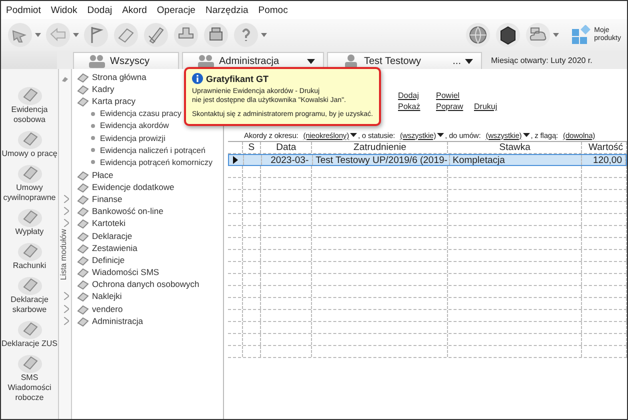 Image resolution: width=628 pixels, height=420 pixels. Describe the element at coordinates (493, 106) in the screenshot. I see `action-link: Drukuj` at that location.